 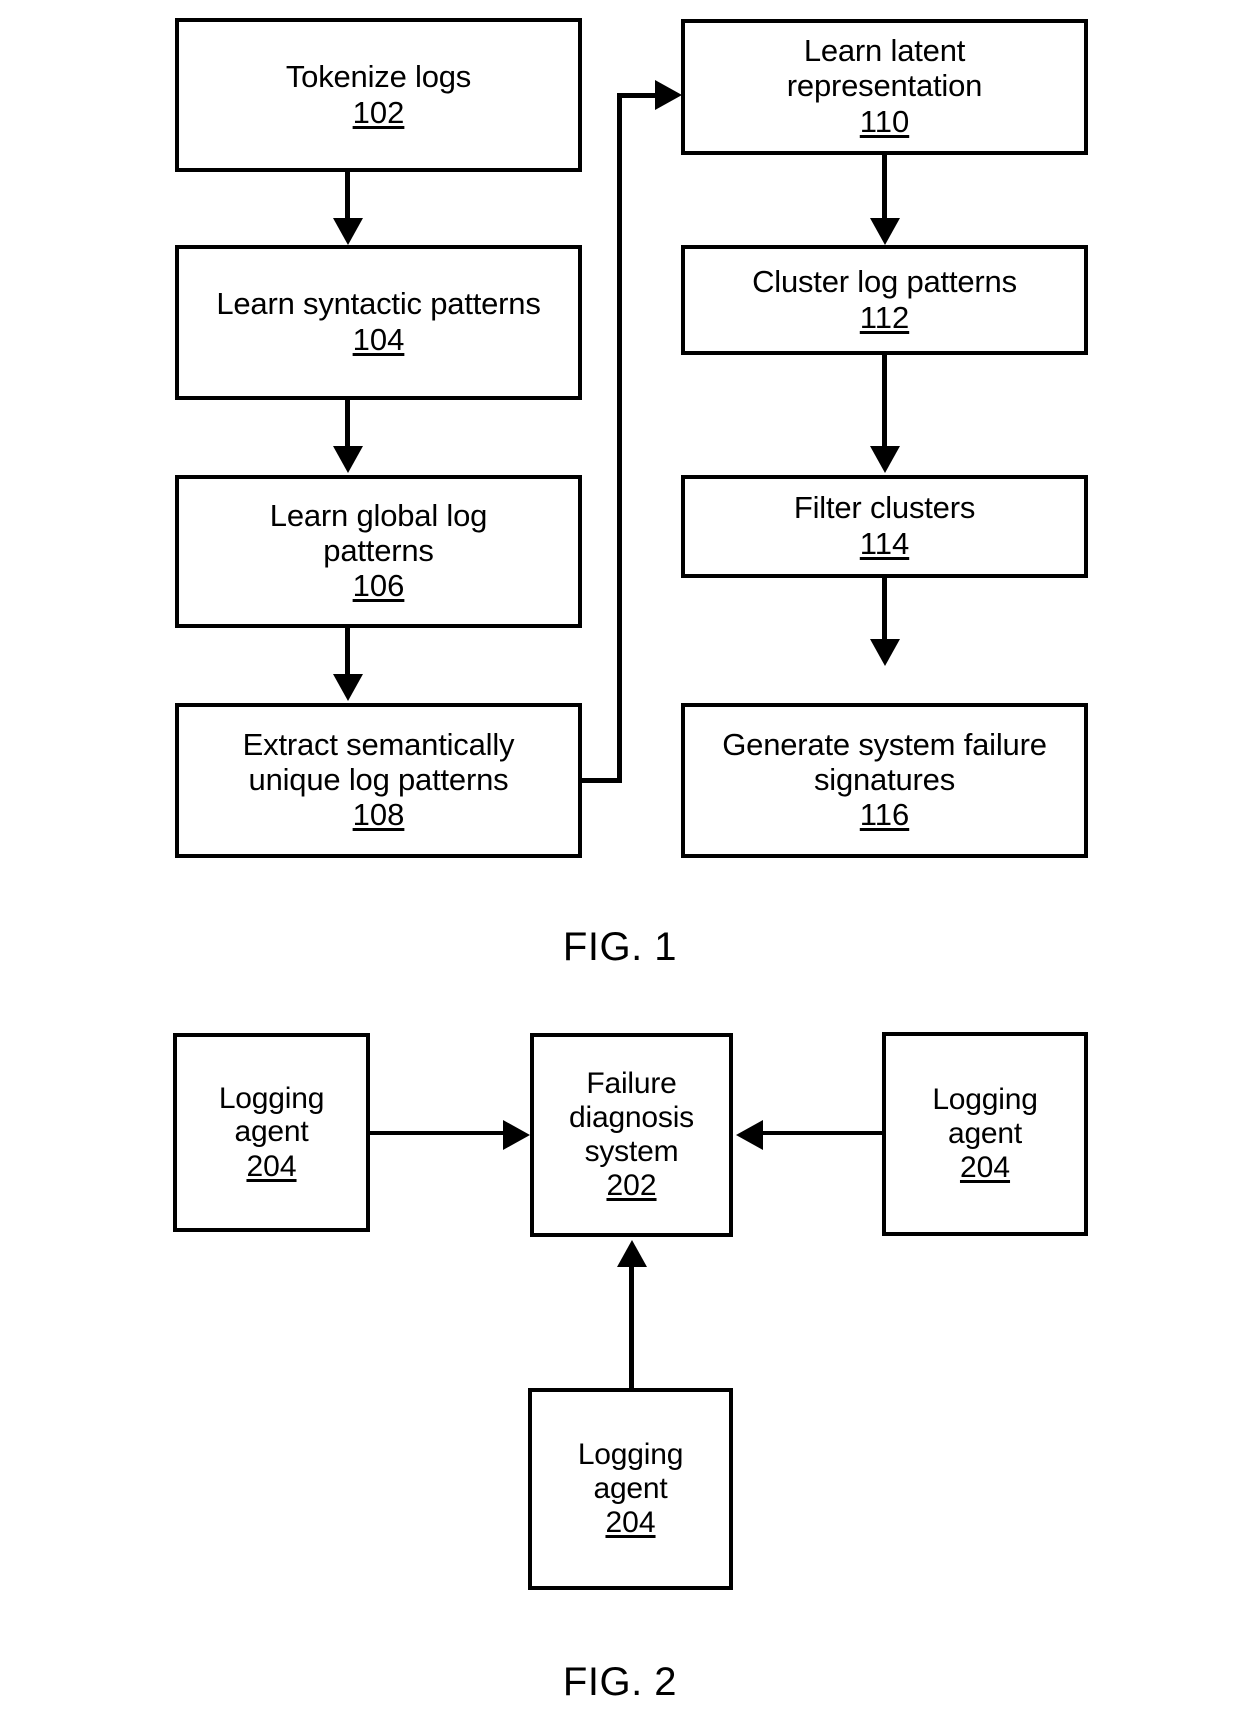 I want to click on component-node-logging-agent-bottom-ref: 204, so click(x=630, y=1523).